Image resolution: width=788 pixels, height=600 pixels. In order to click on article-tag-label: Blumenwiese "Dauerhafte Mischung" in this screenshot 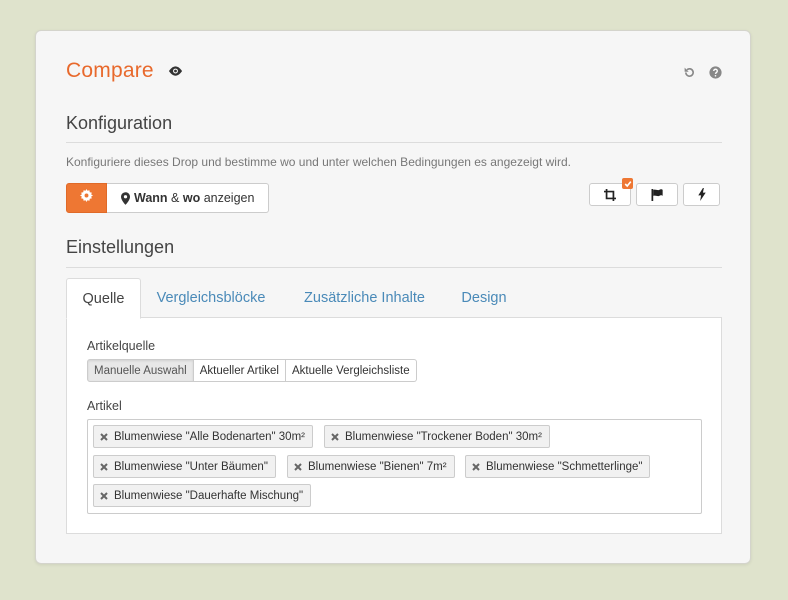, I will do `click(209, 495)`.